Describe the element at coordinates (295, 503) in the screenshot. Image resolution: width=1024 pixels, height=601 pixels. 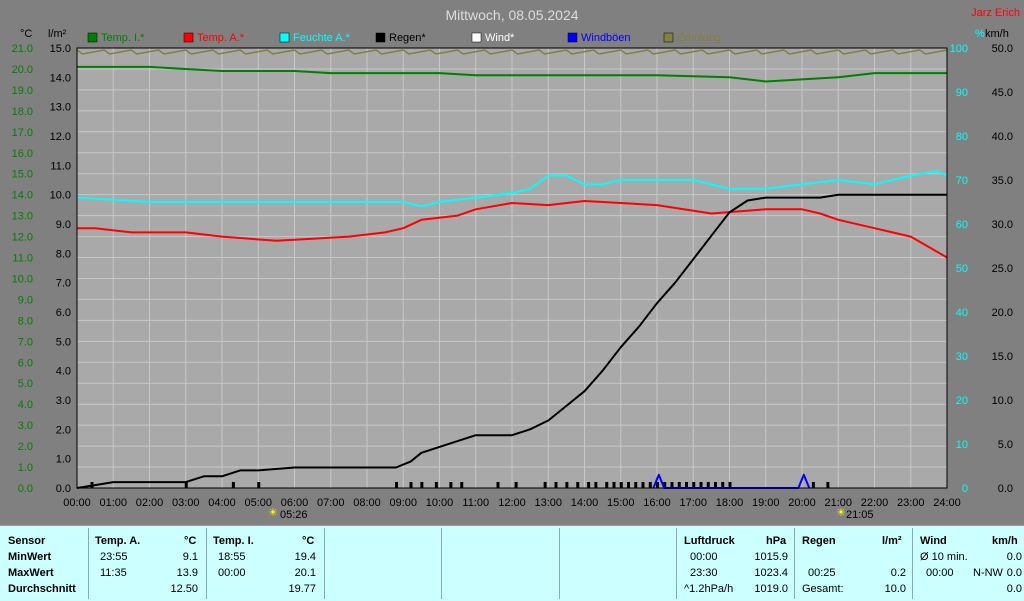
I see `x-tick-label: 06:00` at that location.